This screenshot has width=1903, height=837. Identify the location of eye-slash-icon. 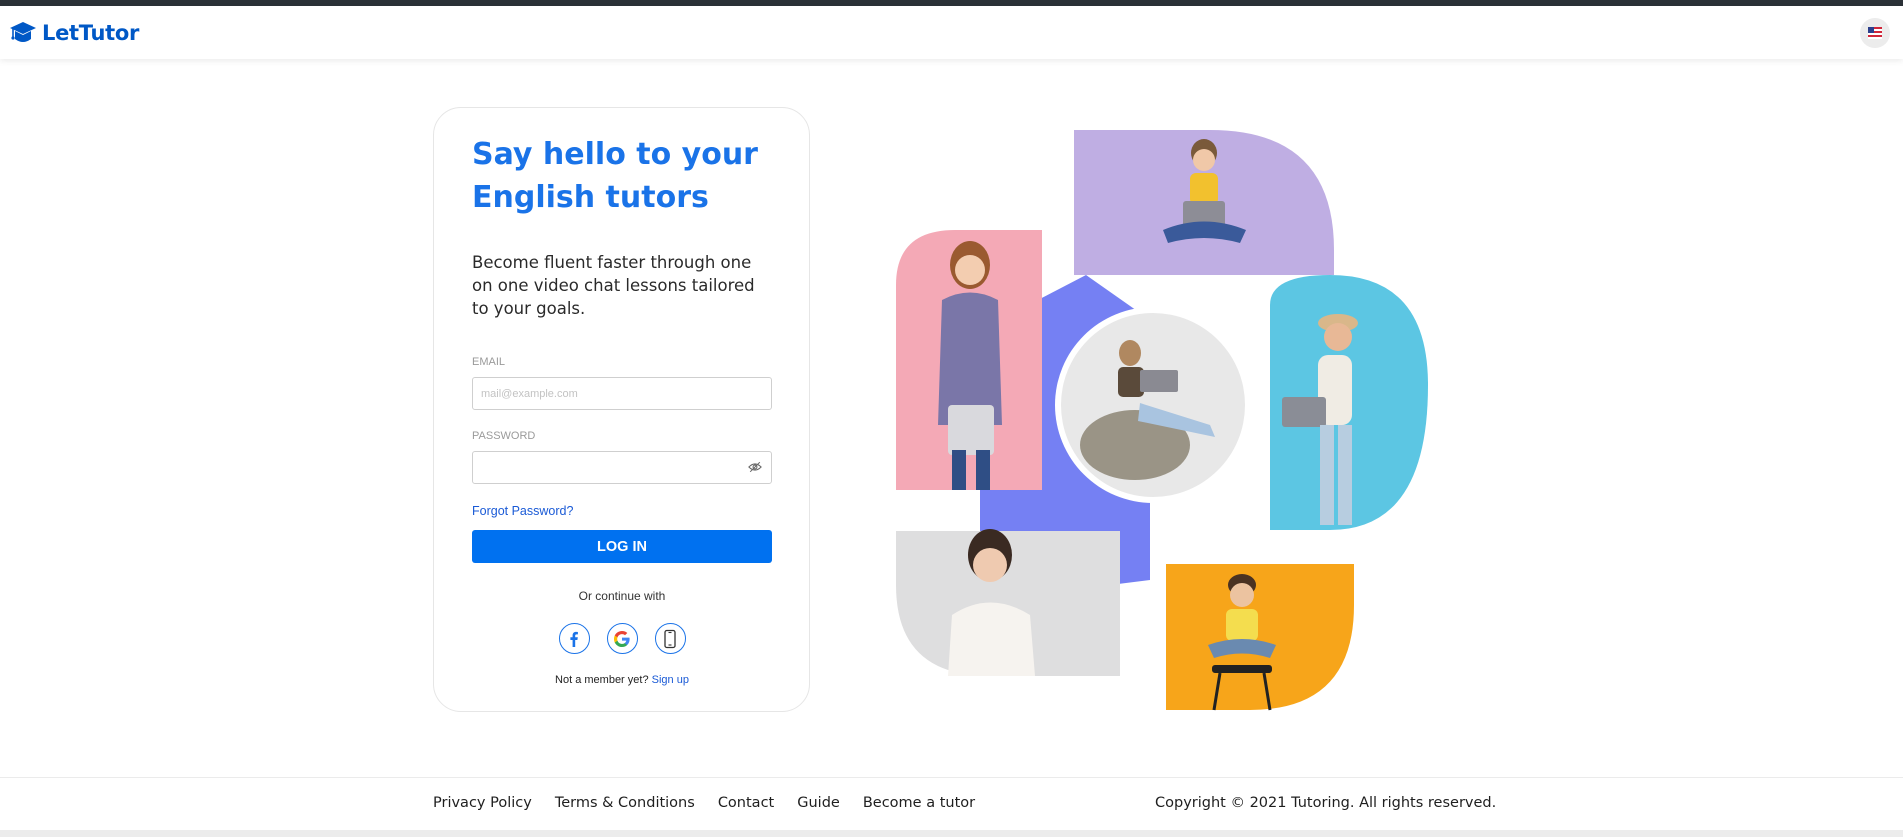
(755, 467).